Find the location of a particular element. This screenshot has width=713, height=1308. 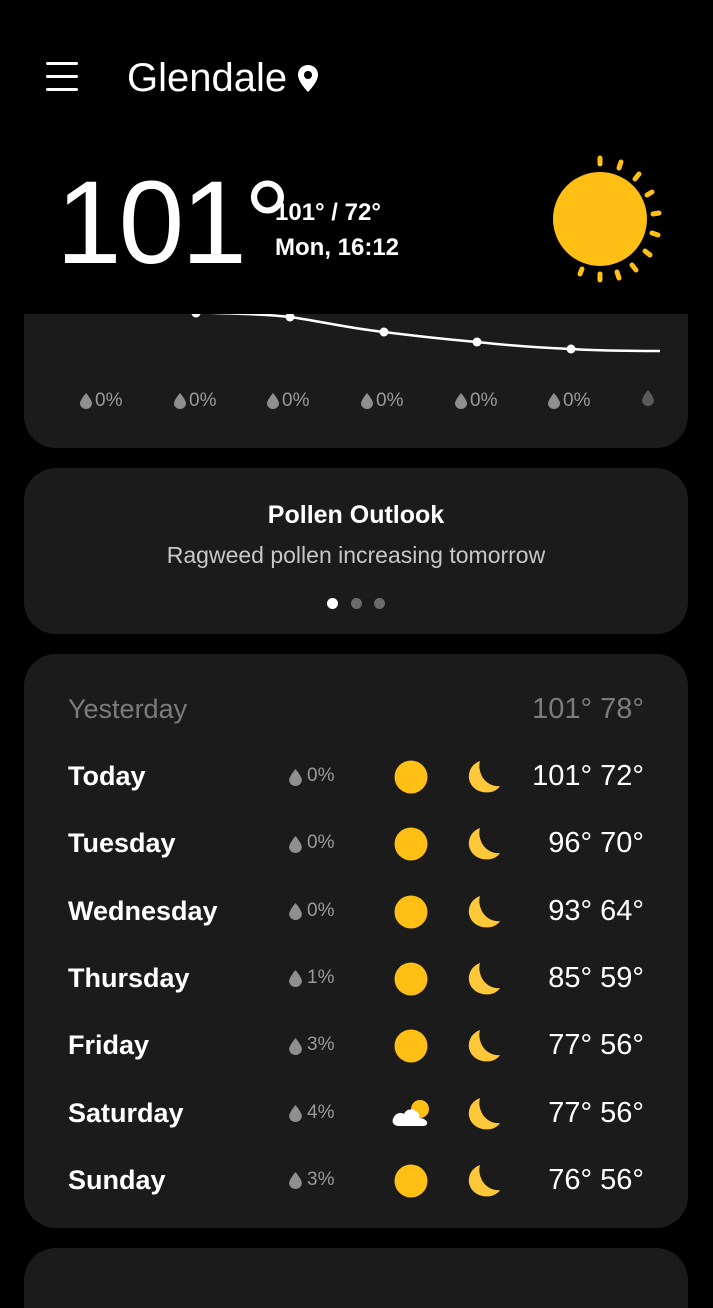

day-name: Thursday is located at coordinates (129, 977).